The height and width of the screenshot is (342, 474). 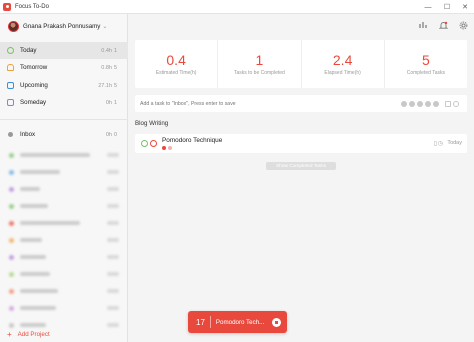 I want to click on show-completed-button: Show Completed Tasks, so click(x=301, y=166).